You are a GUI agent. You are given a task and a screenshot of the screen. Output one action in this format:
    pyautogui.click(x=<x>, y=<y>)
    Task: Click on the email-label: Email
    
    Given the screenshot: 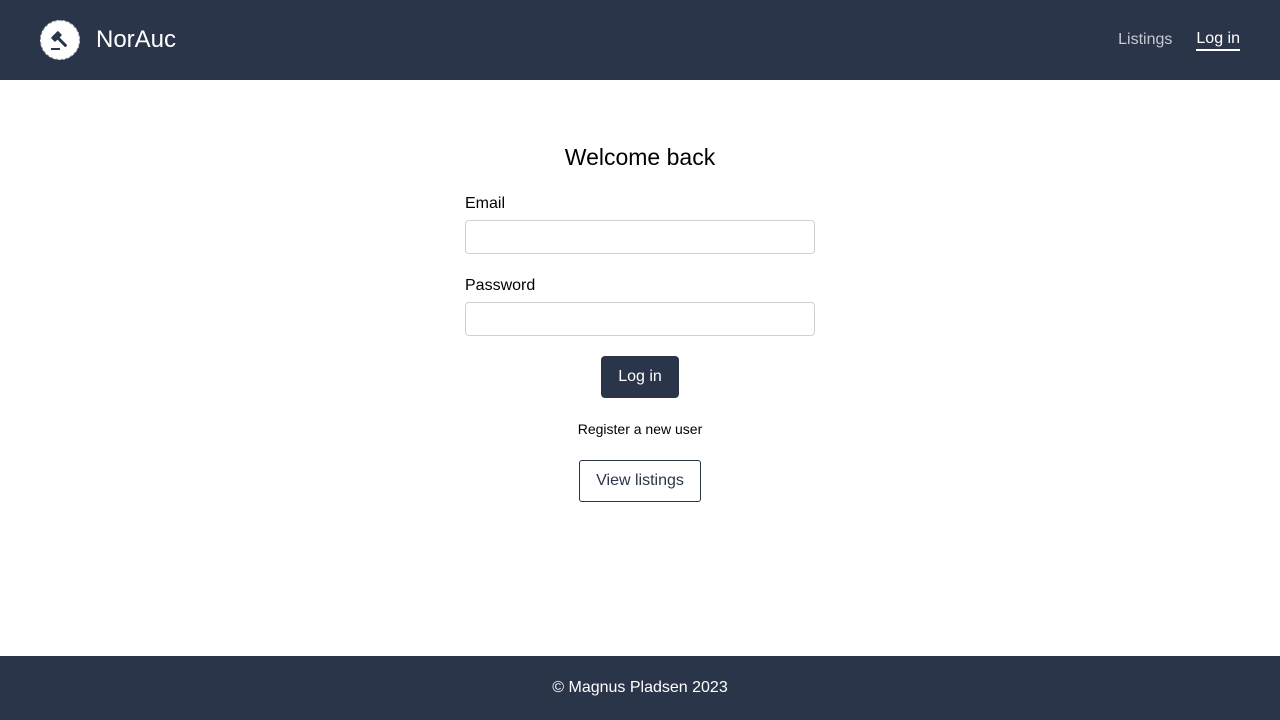 What is the action you would take?
    pyautogui.click(x=485, y=203)
    